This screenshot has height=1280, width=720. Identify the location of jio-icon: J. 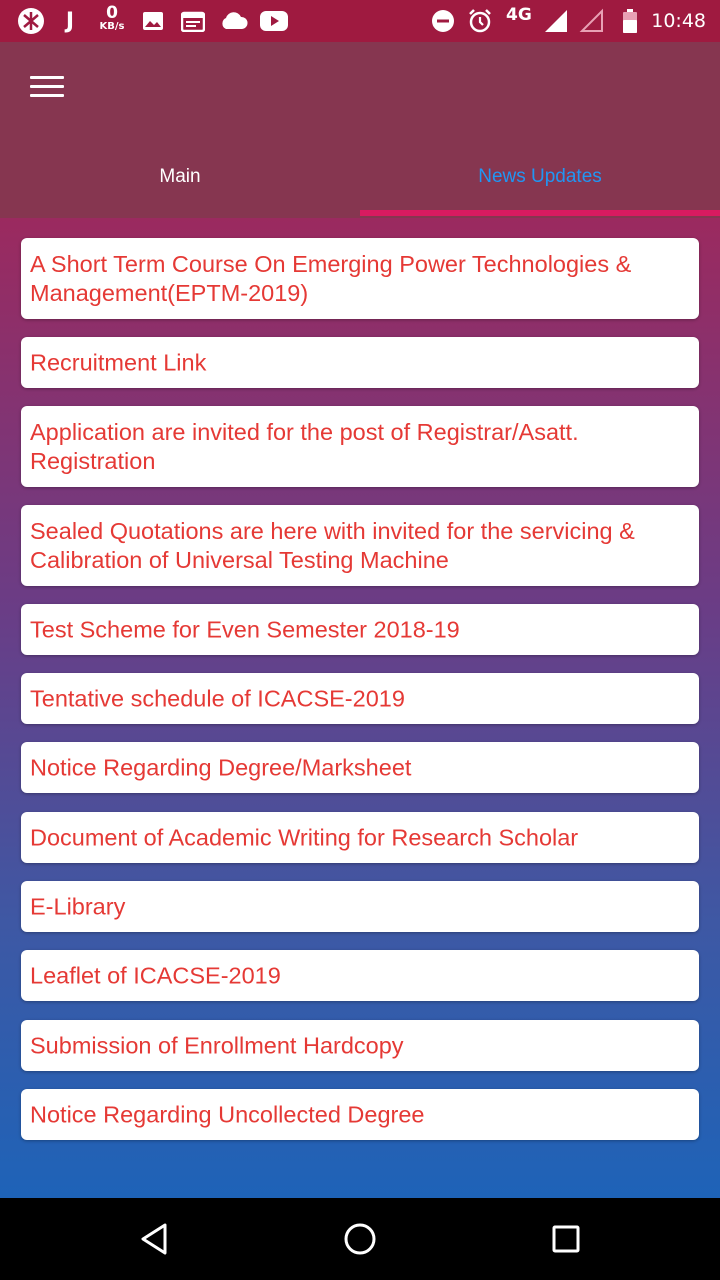
(70, 21).